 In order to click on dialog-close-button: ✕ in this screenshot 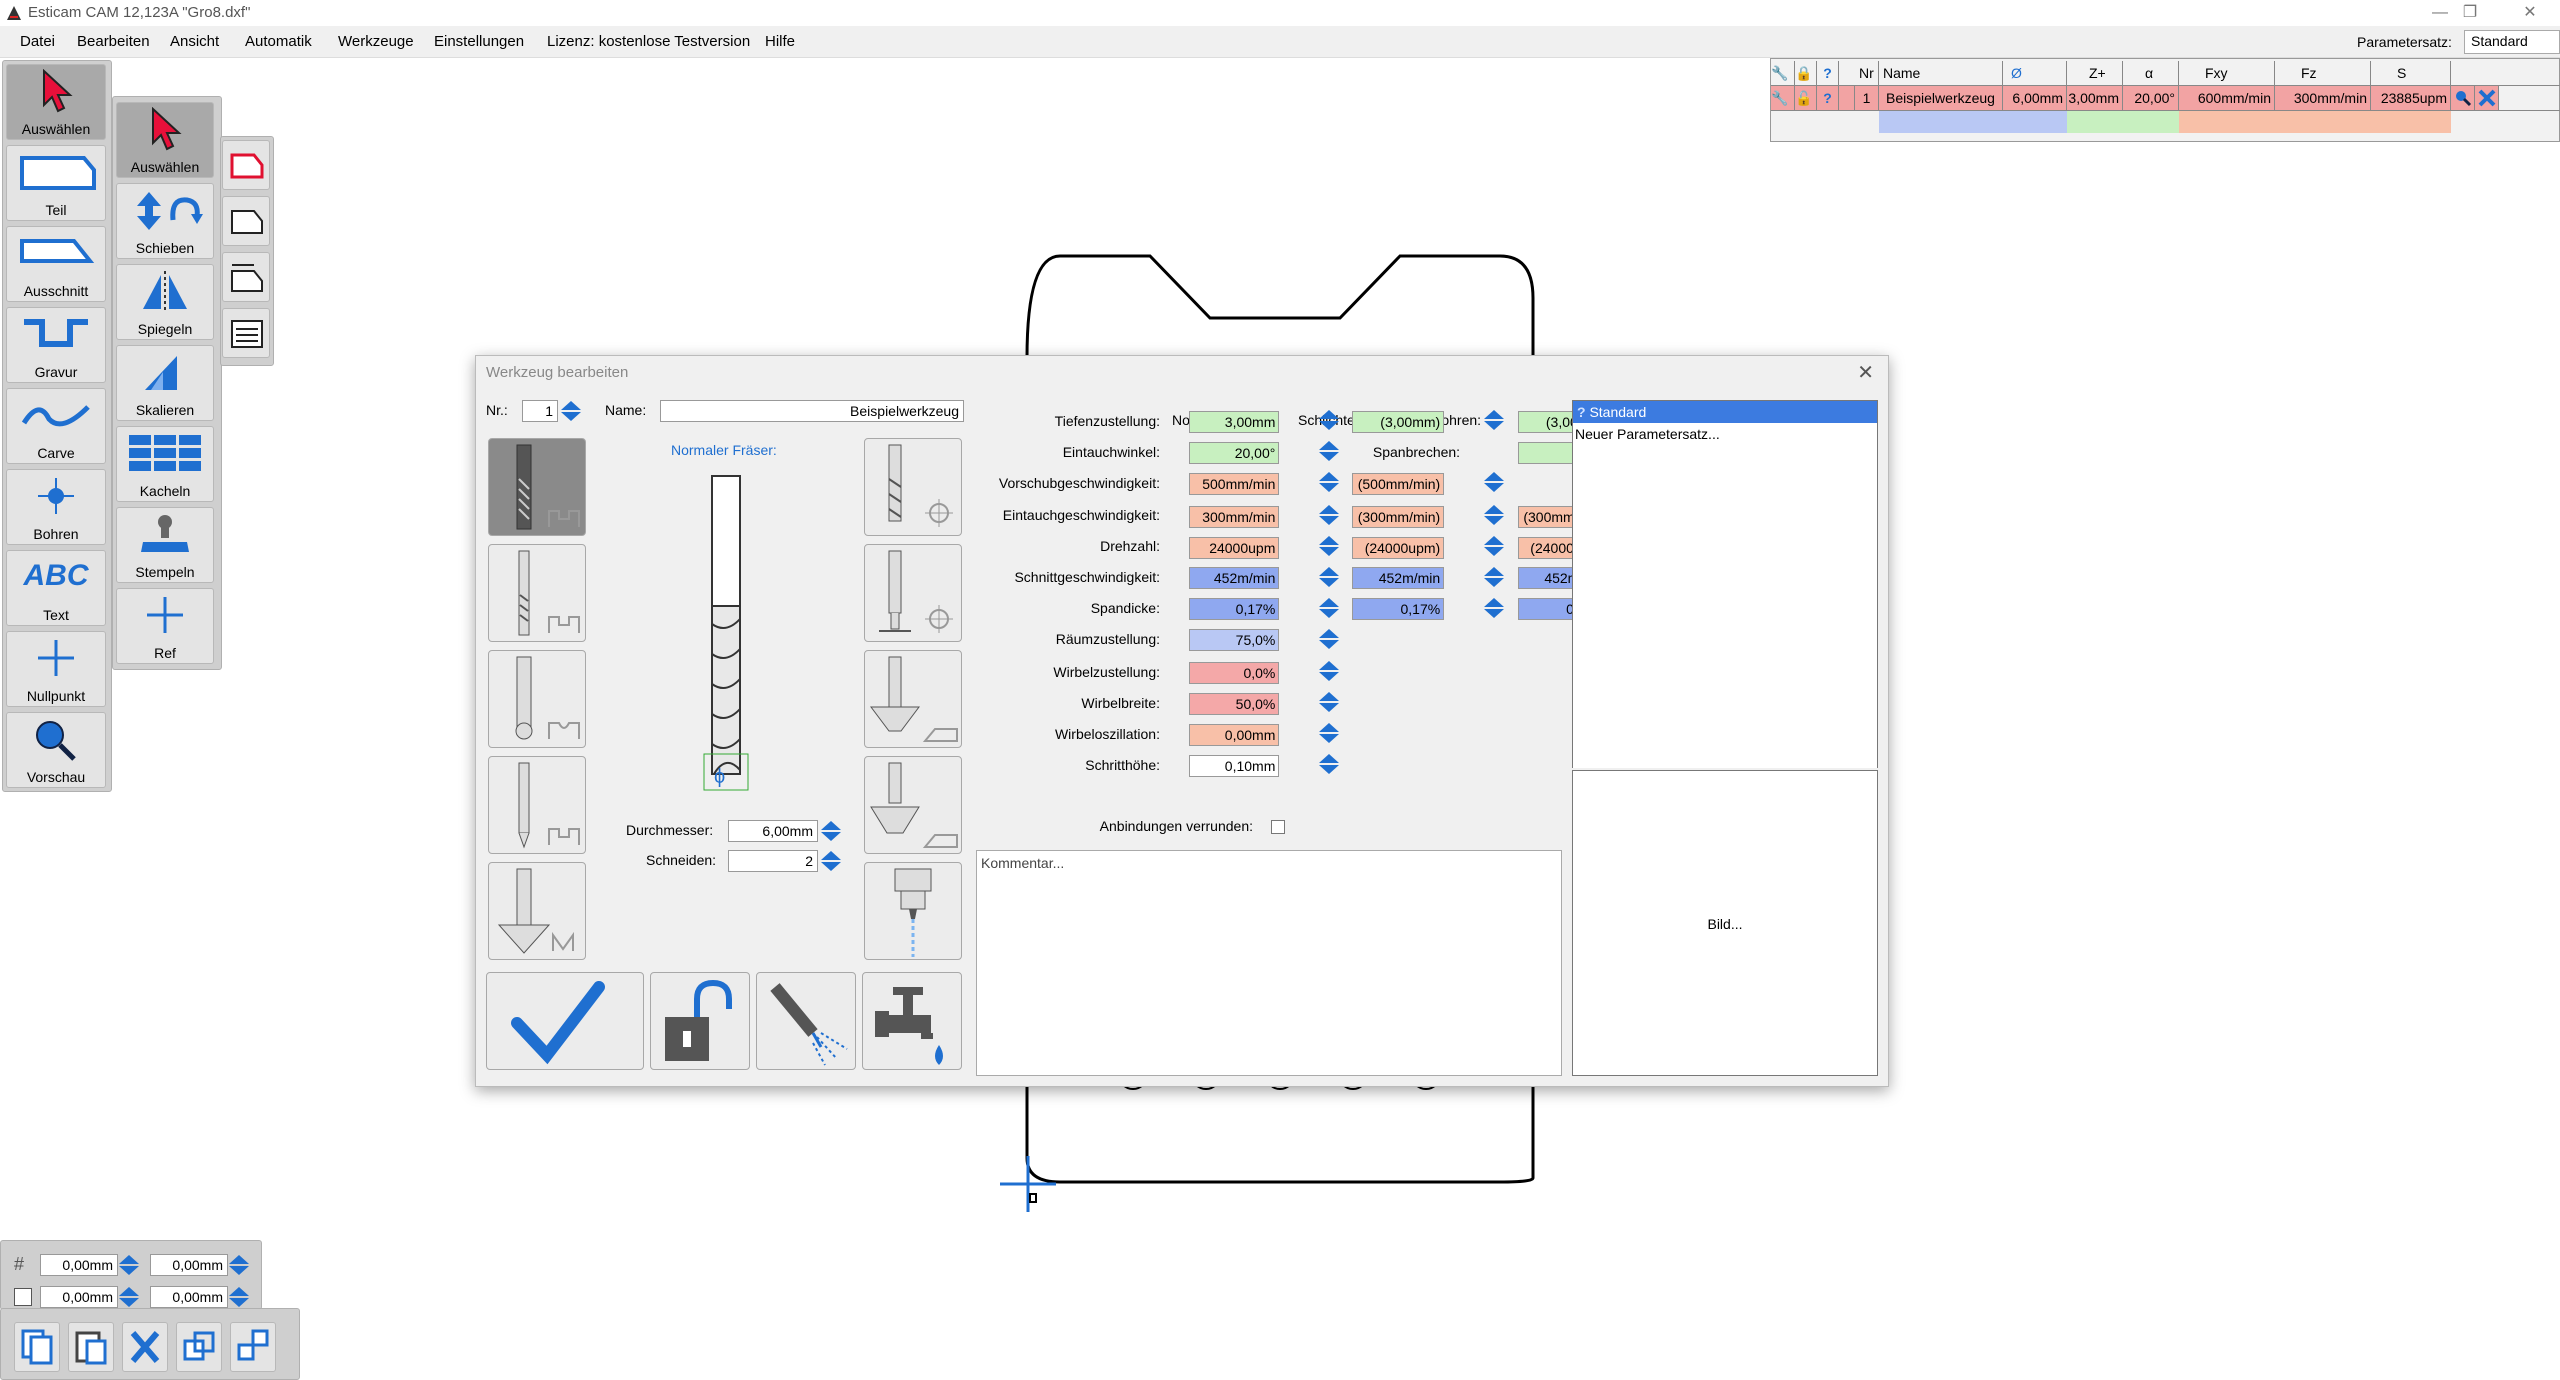, I will do `click(1865, 372)`.